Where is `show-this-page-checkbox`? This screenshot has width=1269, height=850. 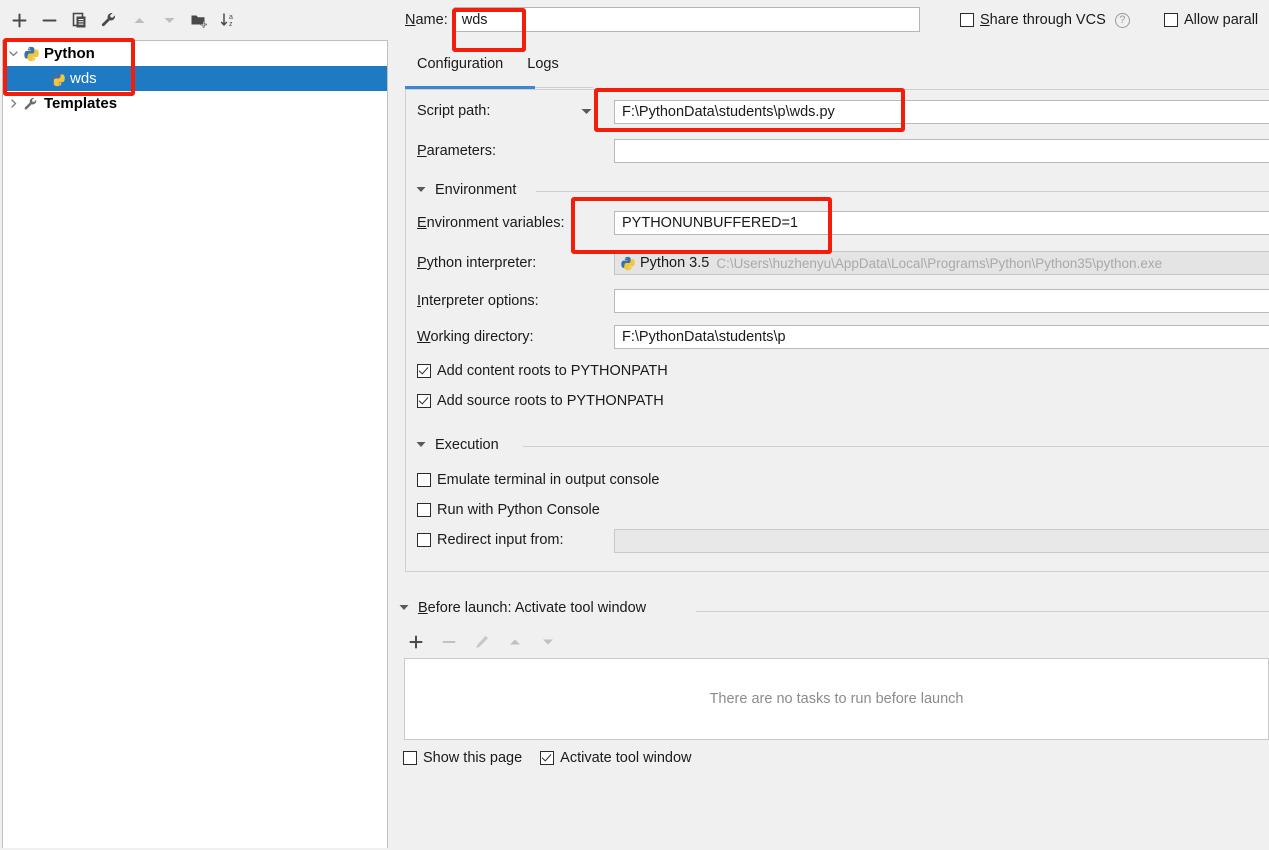
show-this-page-checkbox is located at coordinates (410, 758).